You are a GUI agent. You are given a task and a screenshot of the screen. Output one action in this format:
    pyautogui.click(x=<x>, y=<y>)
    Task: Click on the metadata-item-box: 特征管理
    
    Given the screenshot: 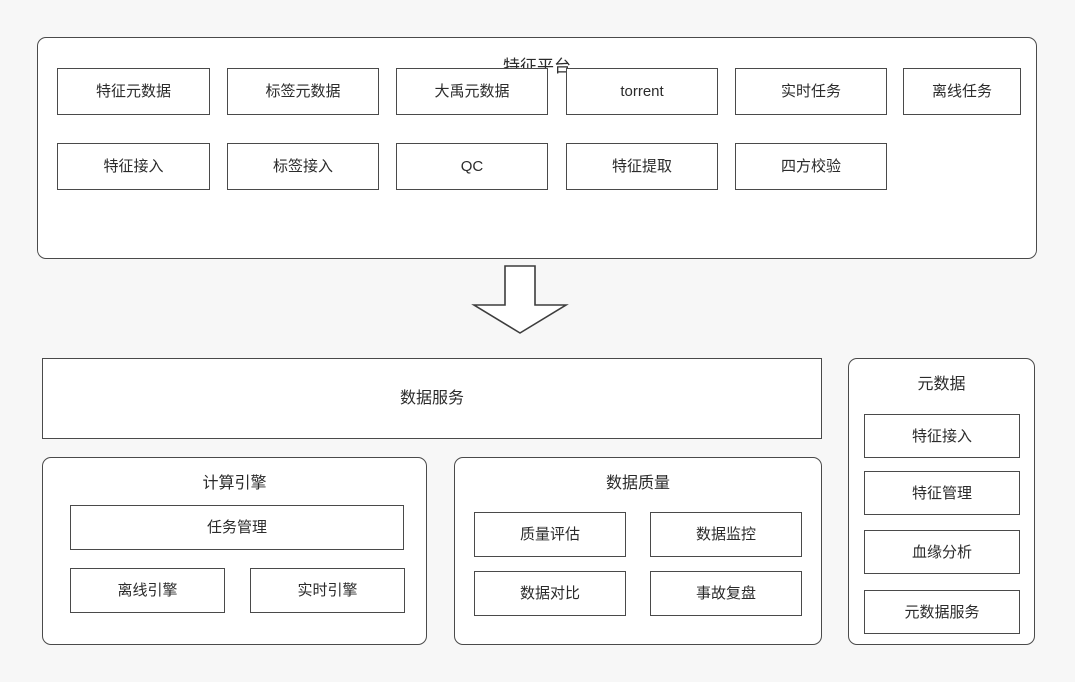 What is the action you would take?
    pyautogui.click(x=942, y=493)
    